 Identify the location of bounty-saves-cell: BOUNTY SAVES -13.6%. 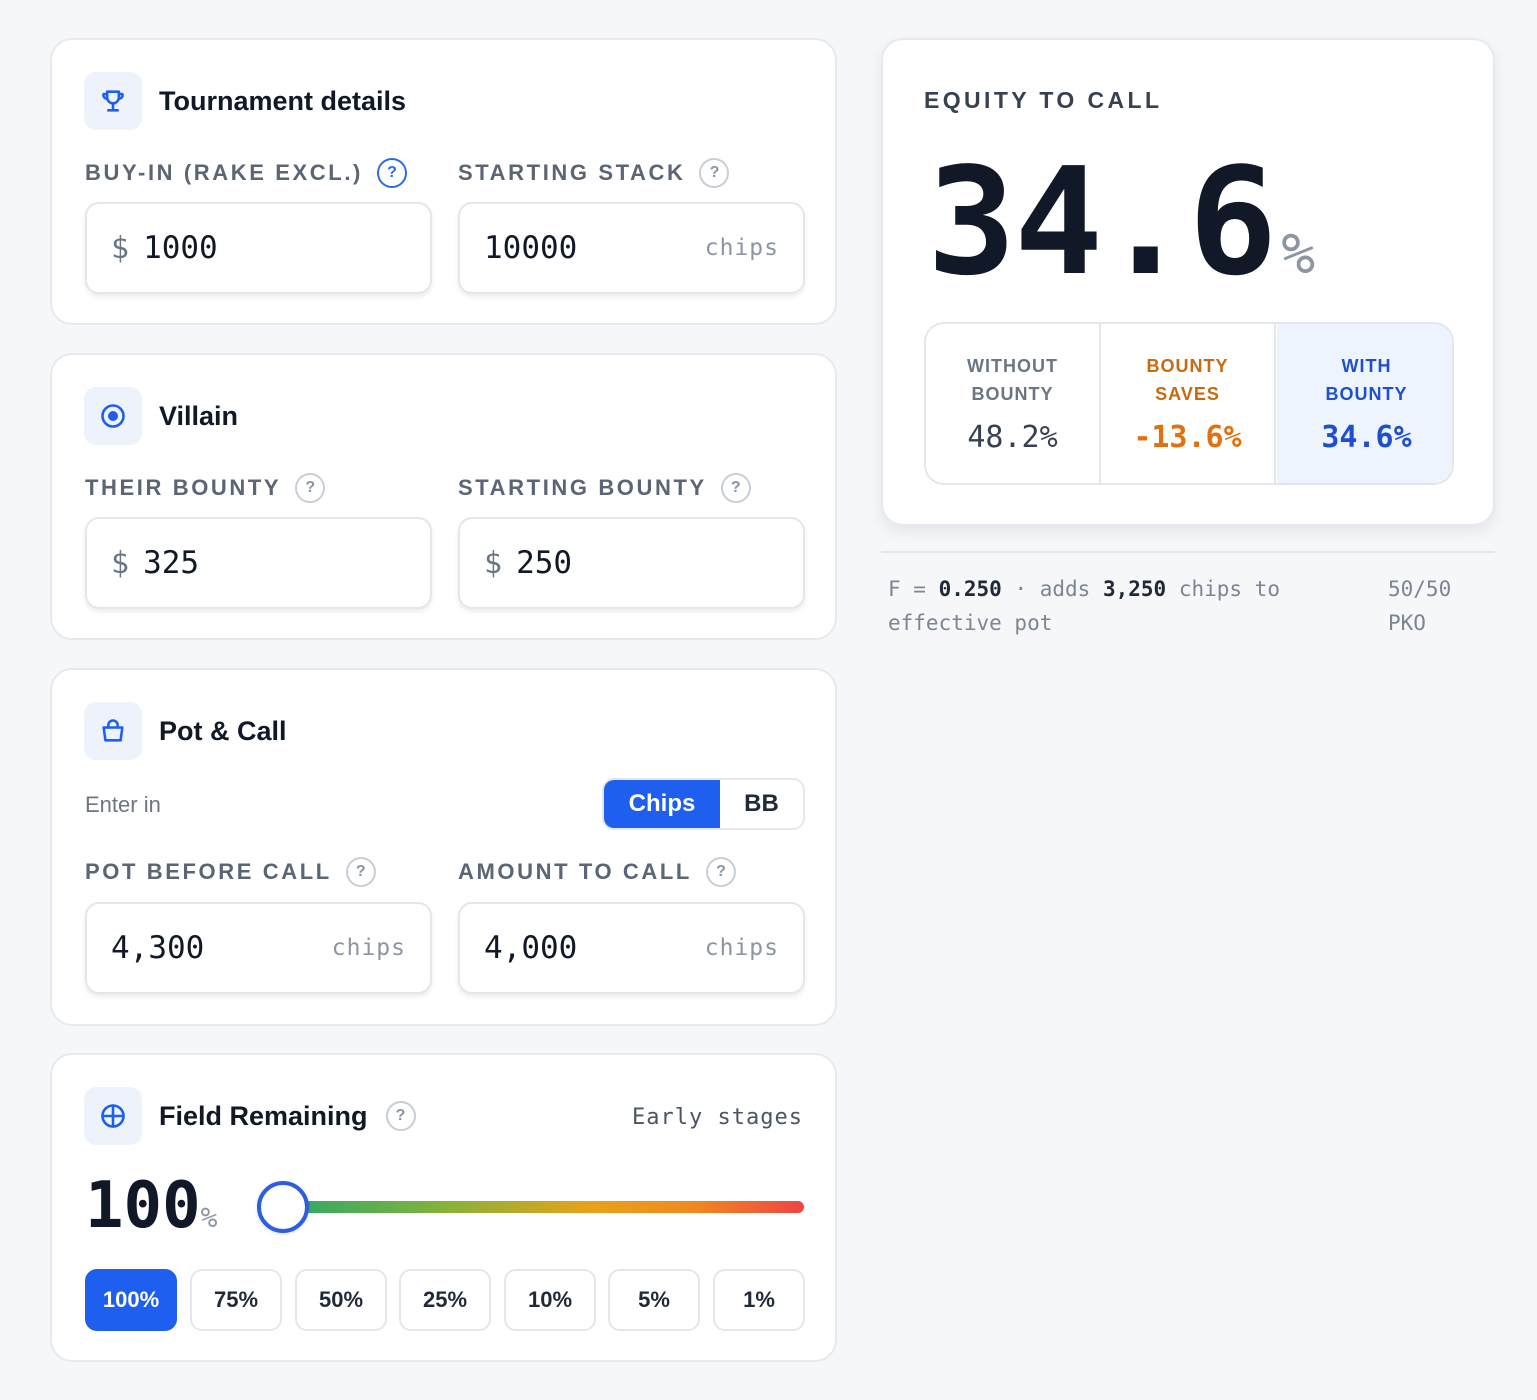
(1188, 403).